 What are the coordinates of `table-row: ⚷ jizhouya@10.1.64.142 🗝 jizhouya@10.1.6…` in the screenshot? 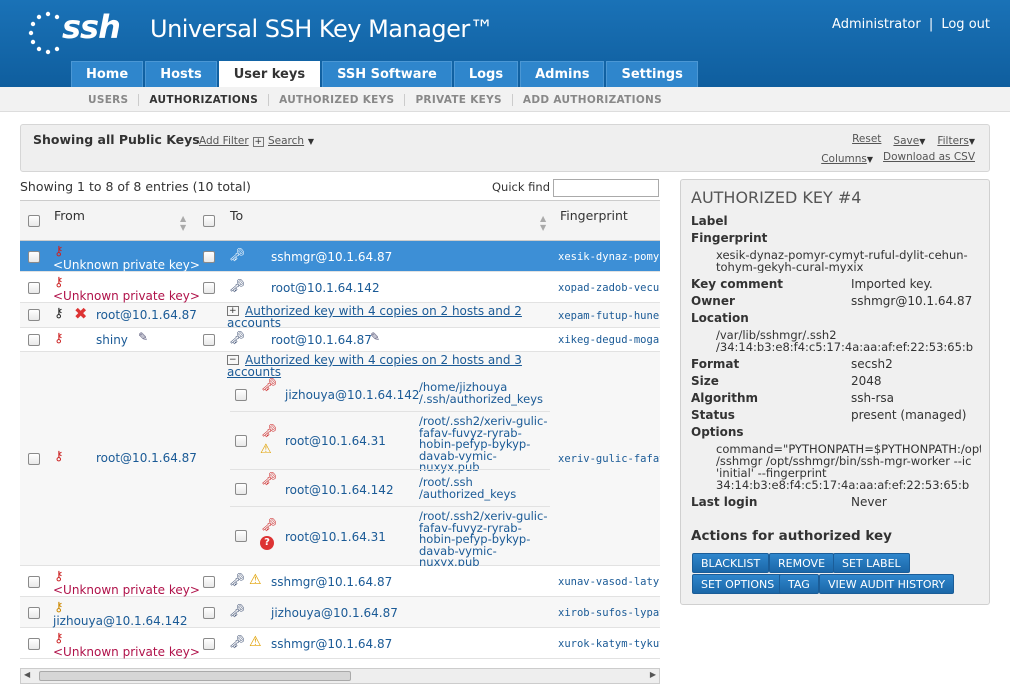 It's located at (340, 612).